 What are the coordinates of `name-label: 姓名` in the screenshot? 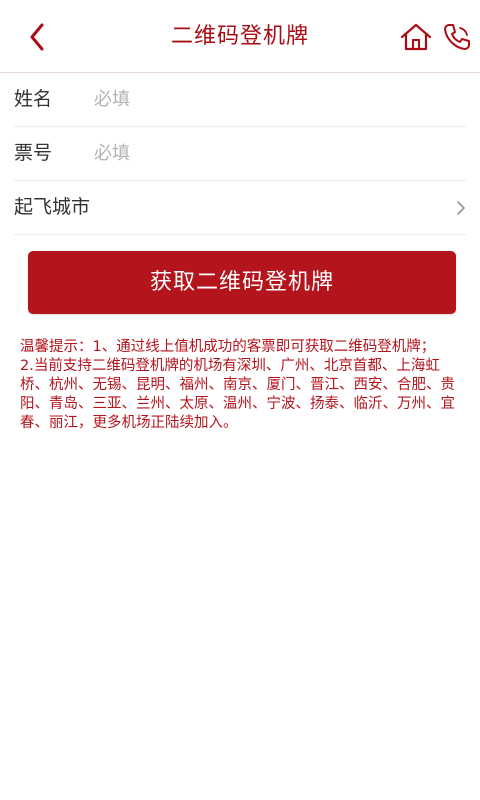 It's located at (33, 99).